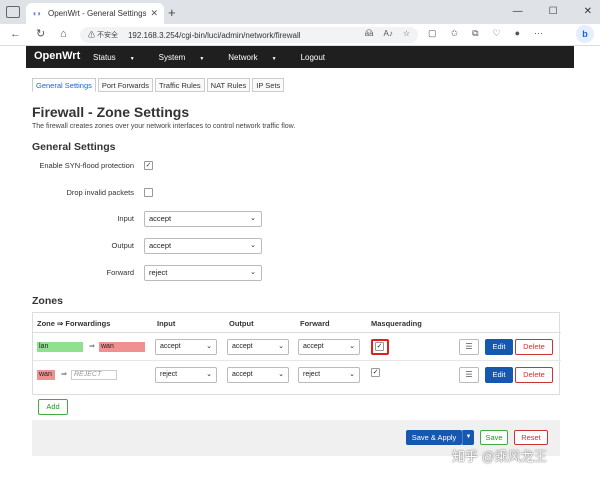 The image size is (600, 480). What do you see at coordinates (125, 85) in the screenshot?
I see `tab-port-forwards: Port Forwards` at bounding box center [125, 85].